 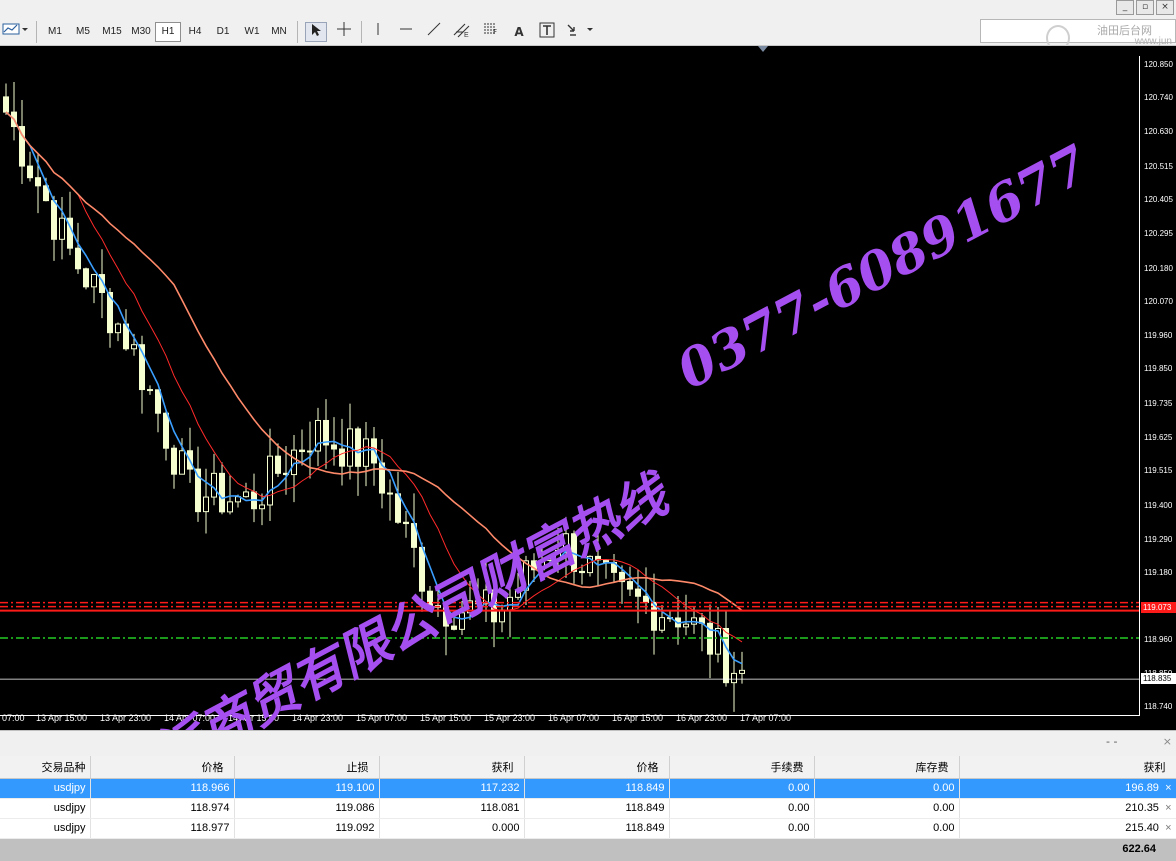 What do you see at coordinates (1165, 7) in the screenshot?
I see `close-button: ×` at bounding box center [1165, 7].